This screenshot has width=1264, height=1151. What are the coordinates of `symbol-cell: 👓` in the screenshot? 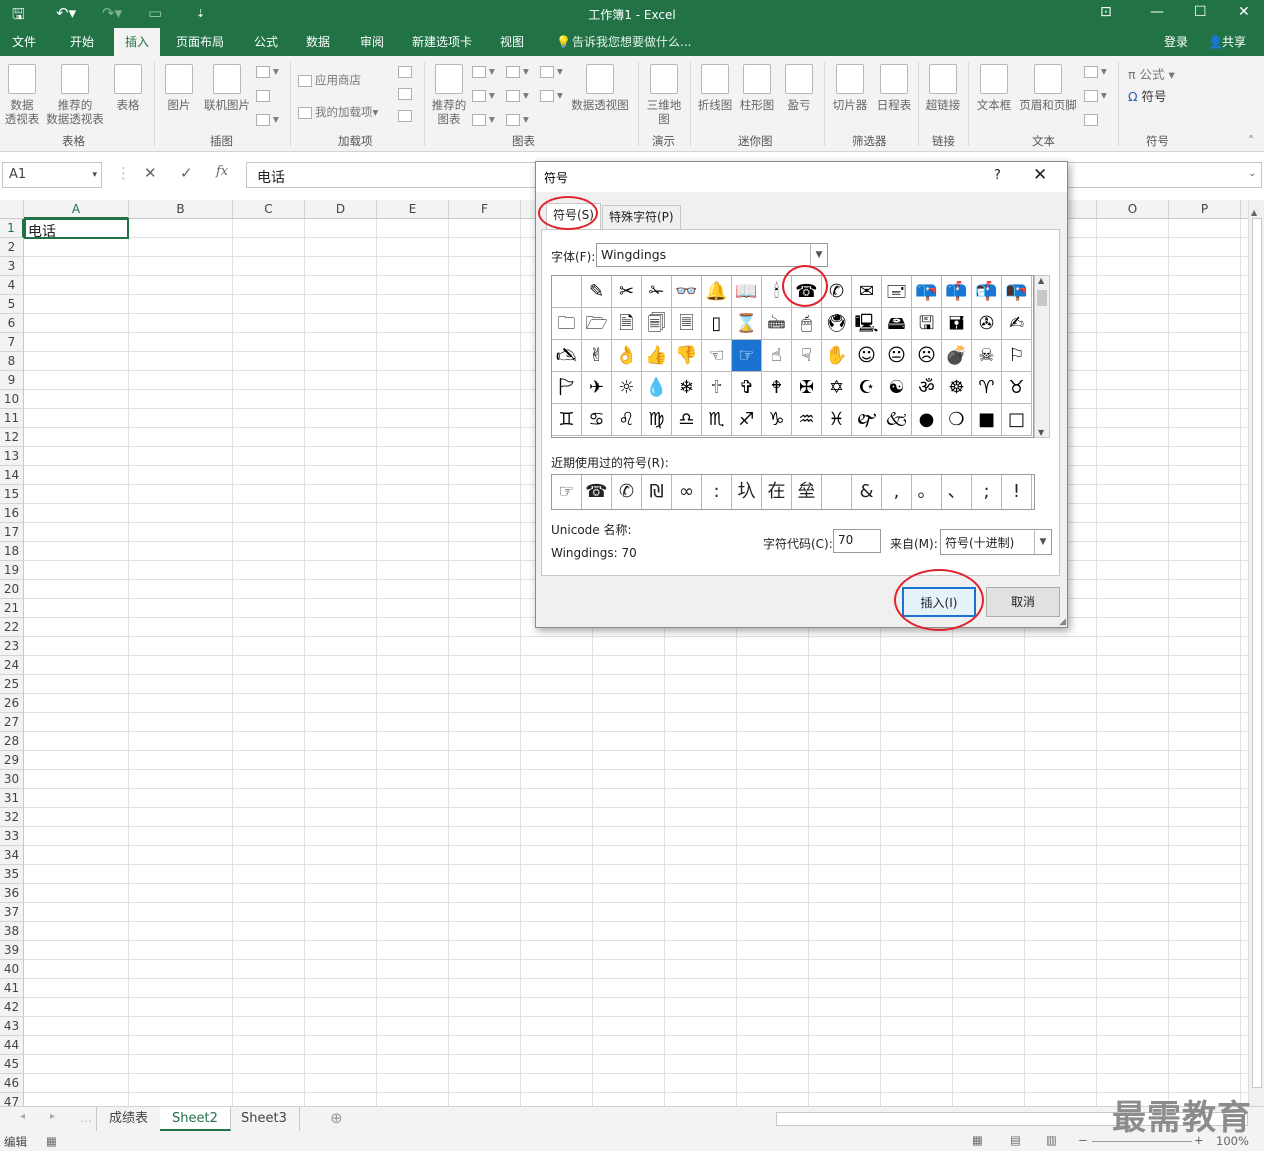 It's located at (687, 292).